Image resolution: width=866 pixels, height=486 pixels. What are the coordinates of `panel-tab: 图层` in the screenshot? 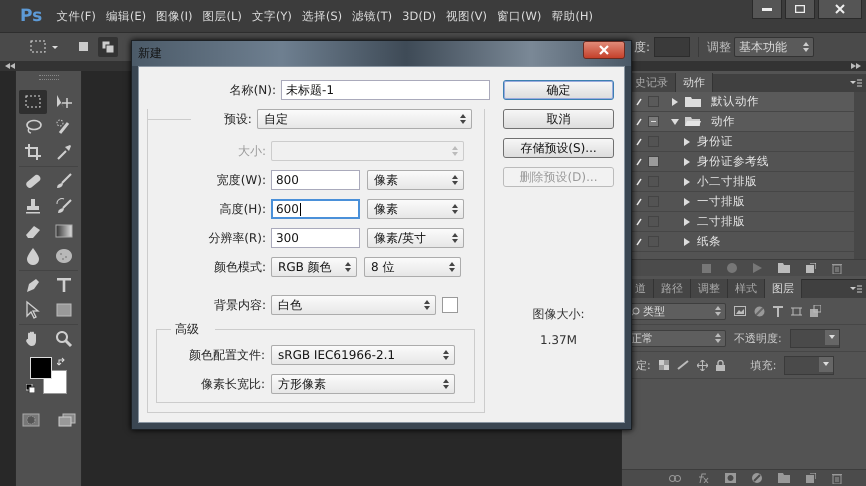 It's located at (783, 288).